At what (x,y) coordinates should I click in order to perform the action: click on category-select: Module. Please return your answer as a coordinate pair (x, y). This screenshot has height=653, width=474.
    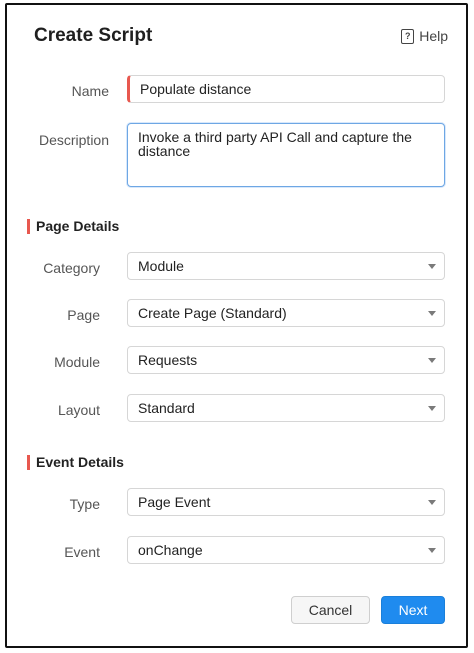
    Looking at the image, I should click on (286, 266).